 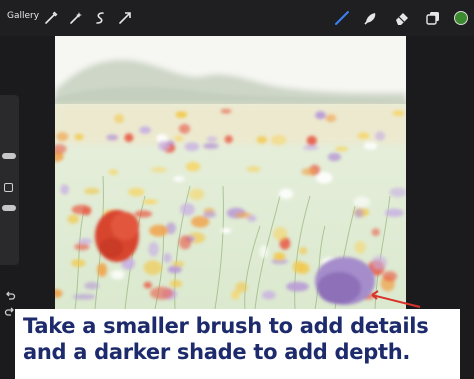 I want to click on purple-clover, so click(x=345, y=281).